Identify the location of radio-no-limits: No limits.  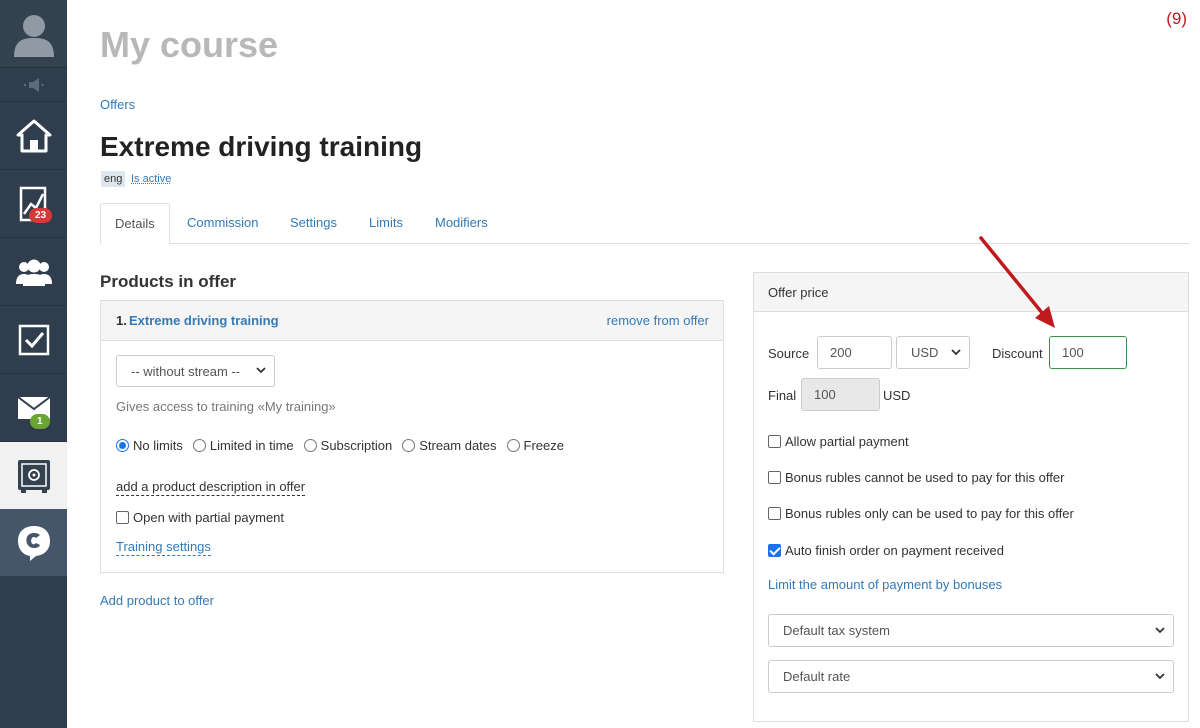
(149, 445).